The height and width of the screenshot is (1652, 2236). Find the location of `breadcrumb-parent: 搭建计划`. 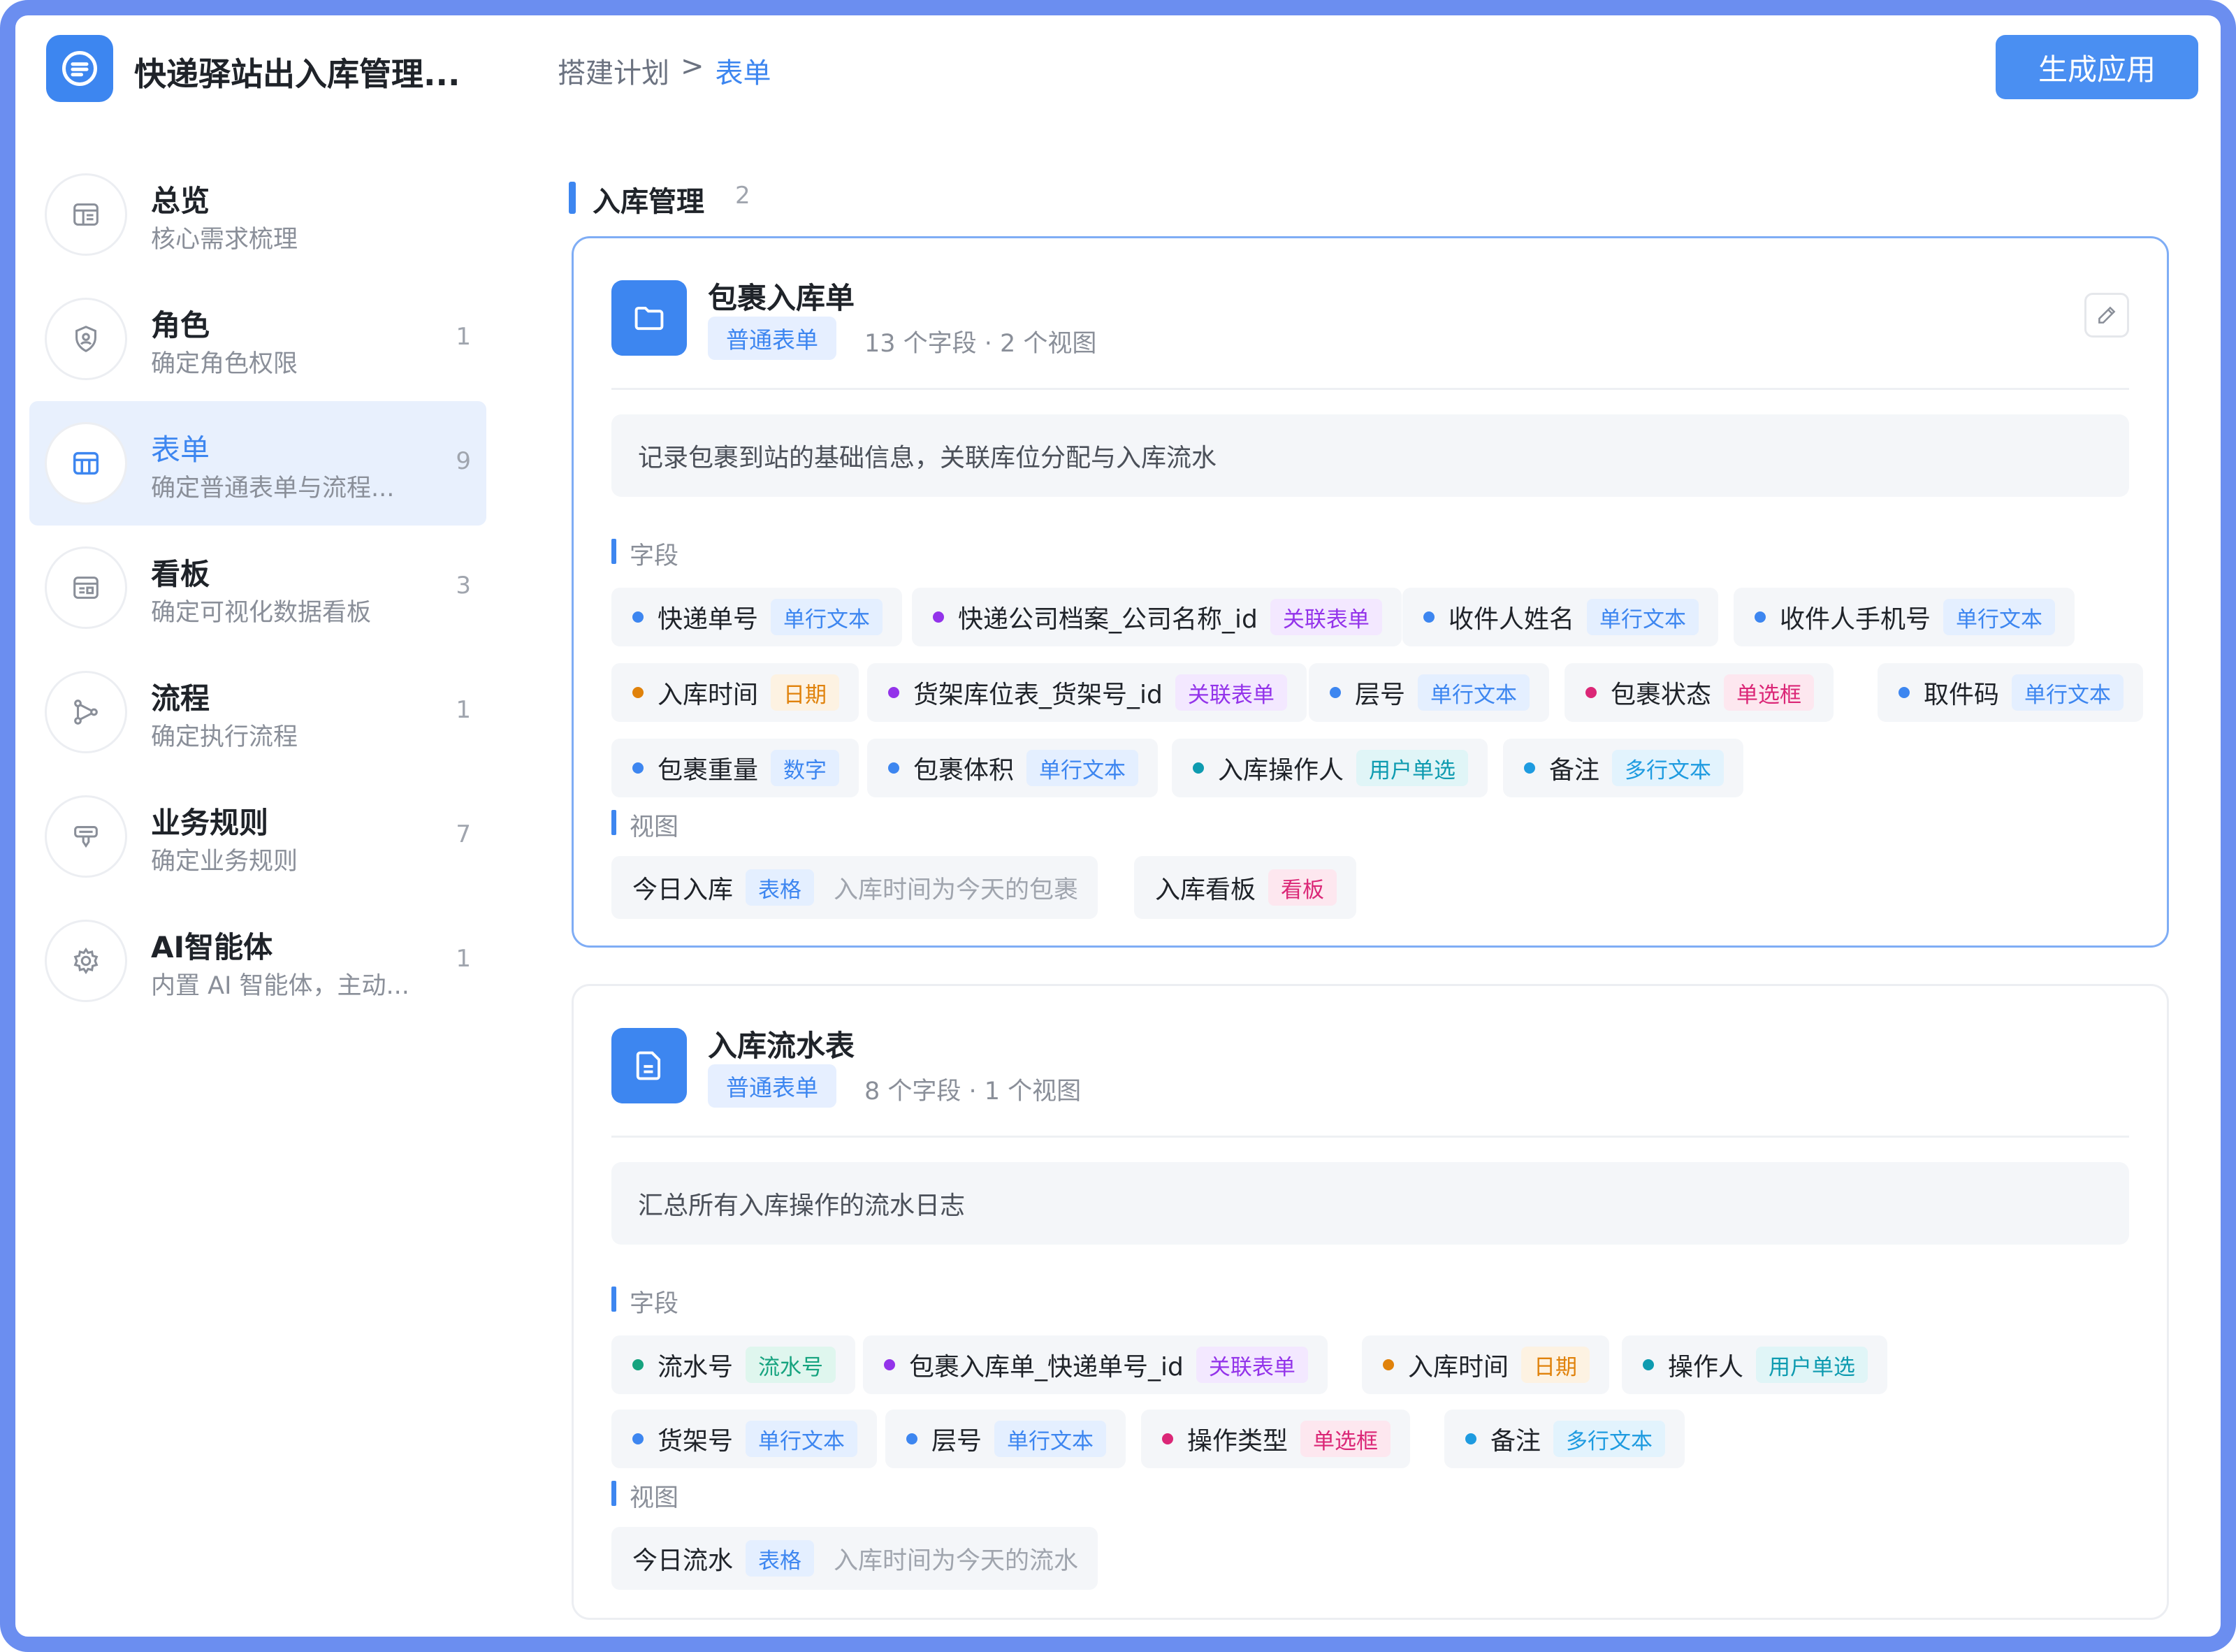

breadcrumb-parent: 搭建计划 is located at coordinates (613, 71).